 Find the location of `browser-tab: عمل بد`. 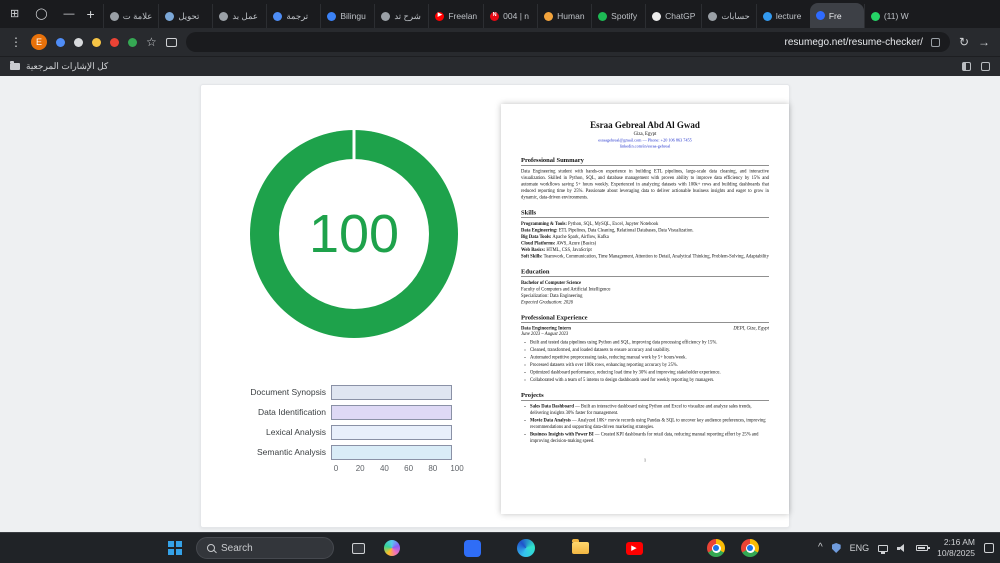

browser-tab: عمل بد is located at coordinates (239, 16).